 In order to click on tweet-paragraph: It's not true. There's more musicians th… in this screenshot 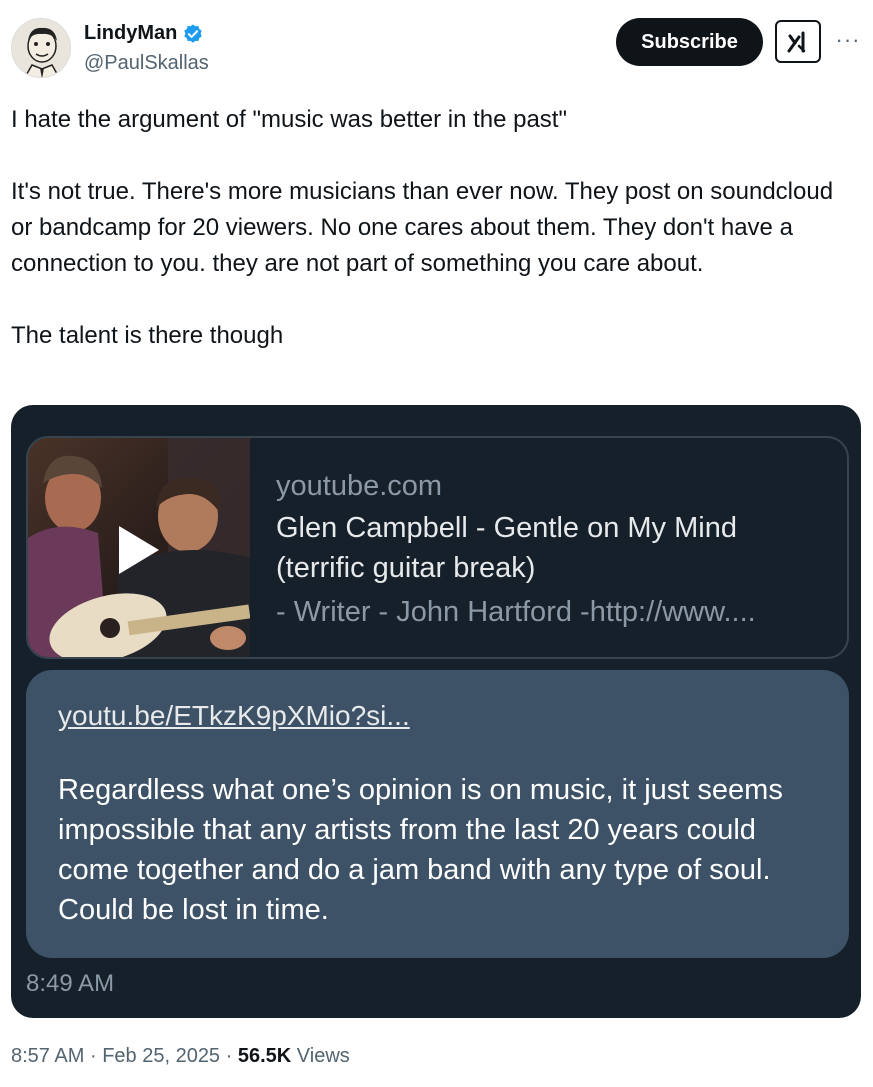, I will do `click(422, 227)`.